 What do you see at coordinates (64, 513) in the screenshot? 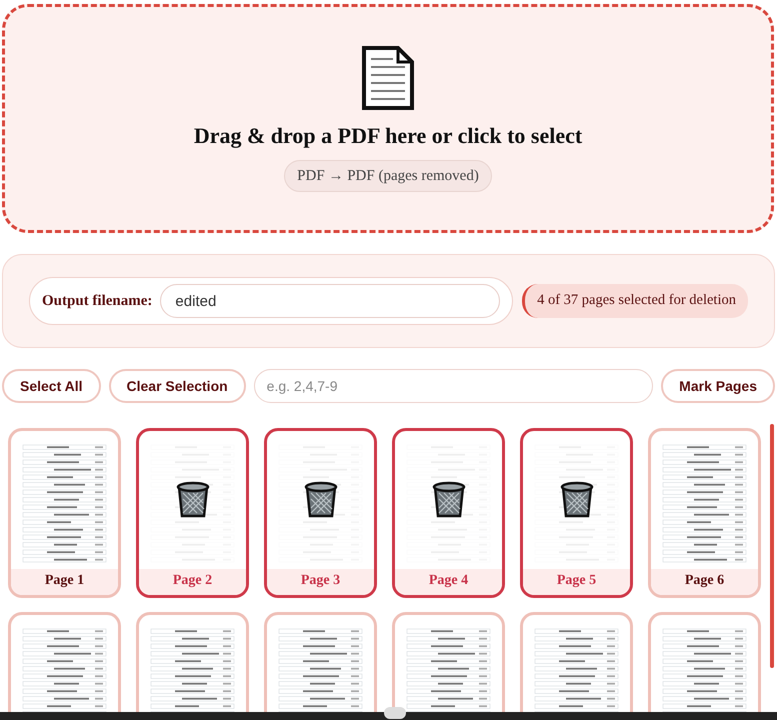
I see `page-card: Page 1` at bounding box center [64, 513].